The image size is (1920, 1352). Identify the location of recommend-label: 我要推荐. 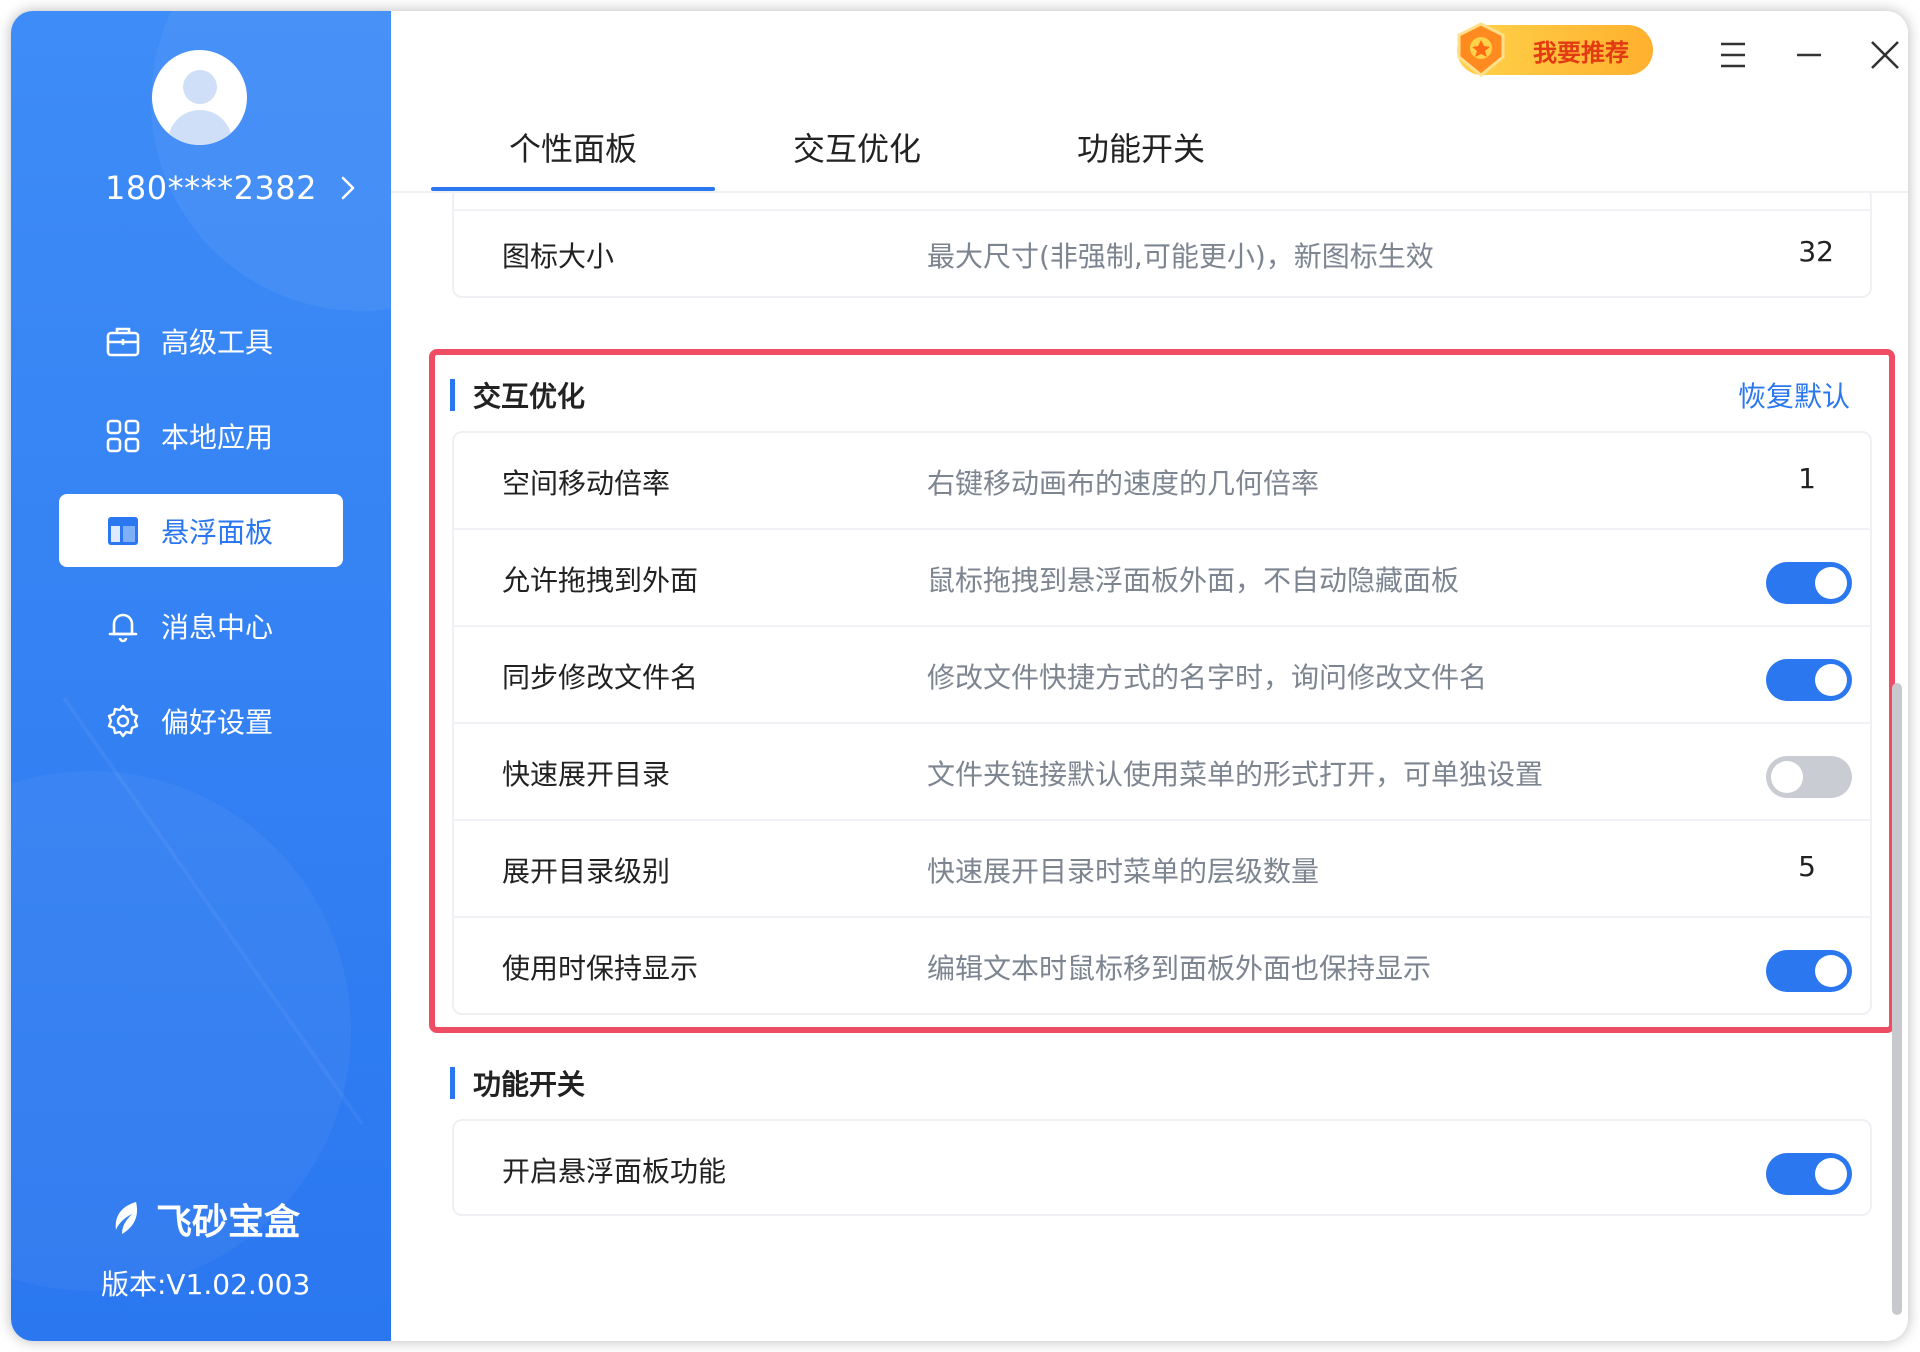
(1581, 52).